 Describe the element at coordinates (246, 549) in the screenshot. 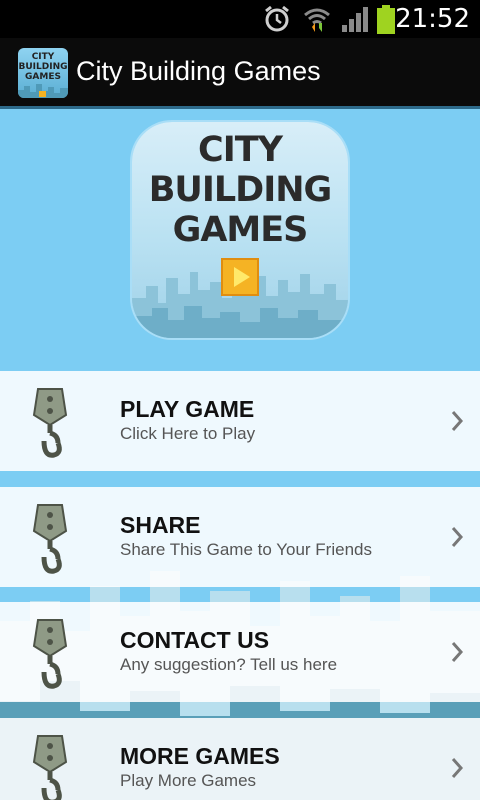

I see `menu-item-subtitle: Share This Game to Your Friends` at that location.